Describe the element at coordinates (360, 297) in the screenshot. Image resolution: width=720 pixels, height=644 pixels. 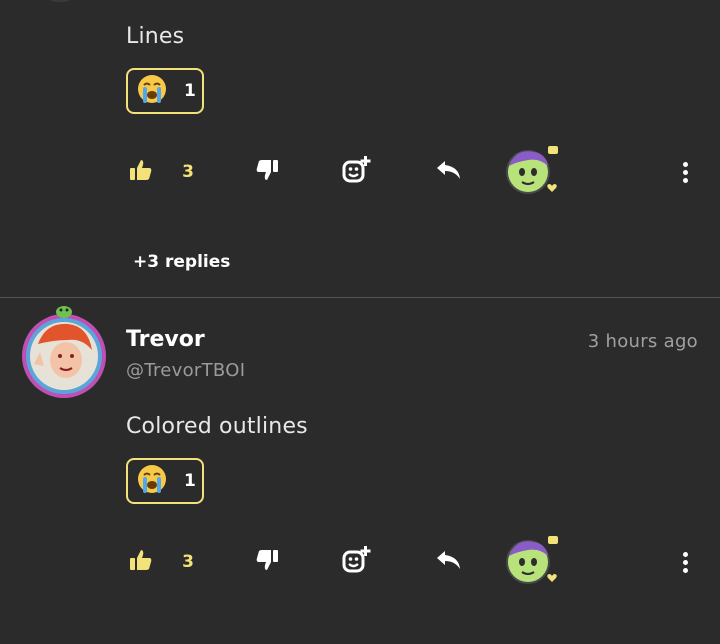
I see `divider` at that location.